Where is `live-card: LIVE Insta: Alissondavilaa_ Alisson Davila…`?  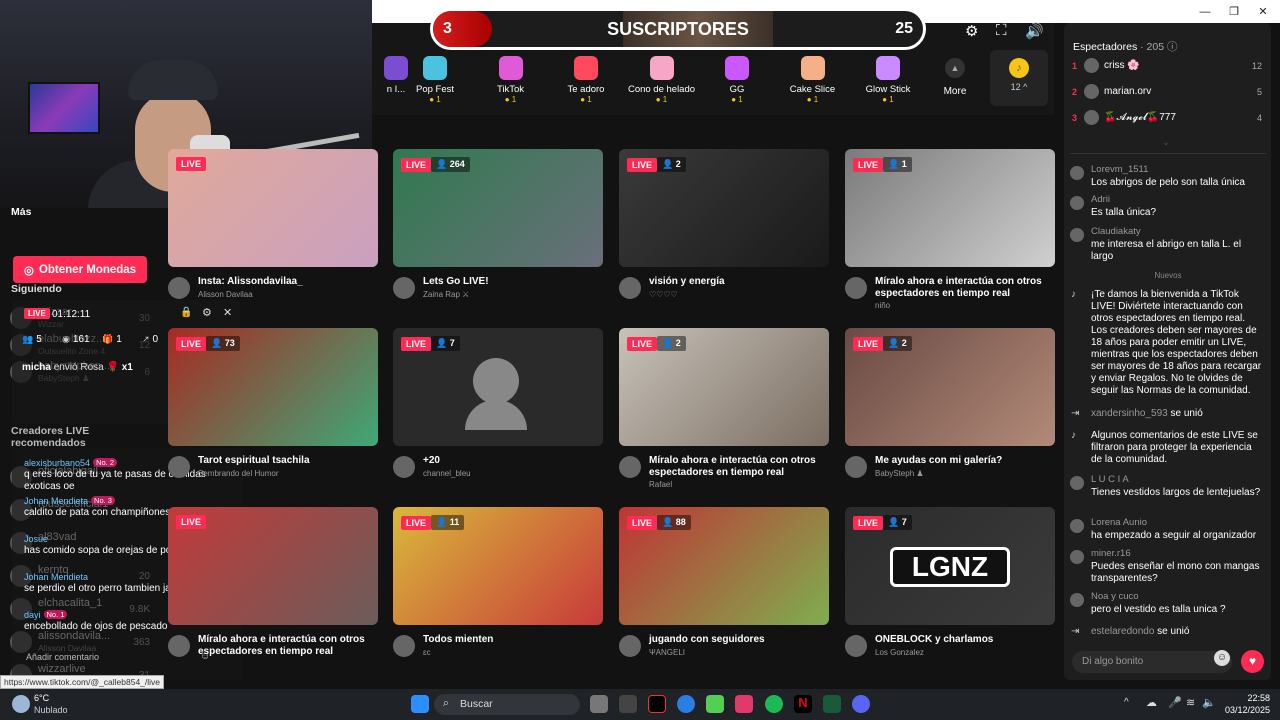 live-card: LIVE Insta: Alissondavilaa_ Alisson Davila… is located at coordinates (273, 234).